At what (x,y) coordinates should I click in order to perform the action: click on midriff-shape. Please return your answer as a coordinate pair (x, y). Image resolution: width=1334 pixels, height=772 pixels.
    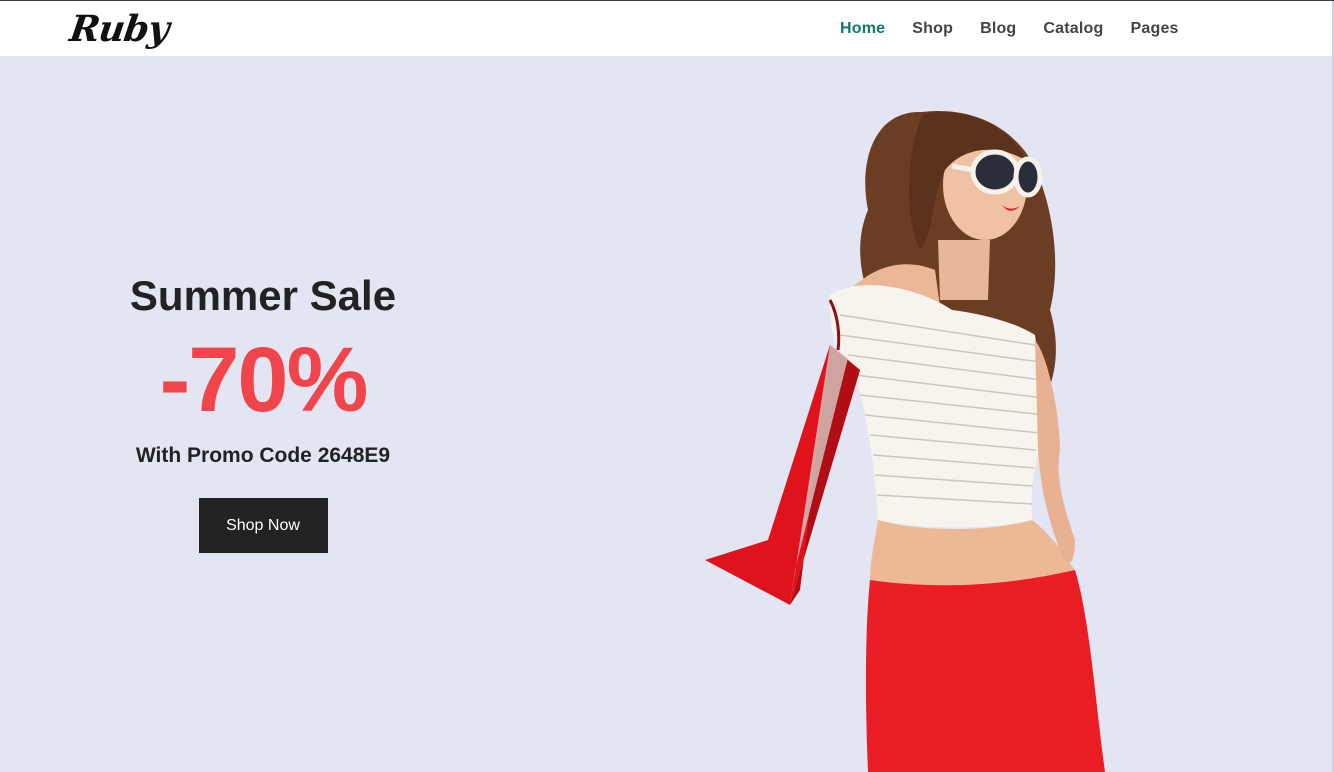
    Looking at the image, I should click on (972, 553).